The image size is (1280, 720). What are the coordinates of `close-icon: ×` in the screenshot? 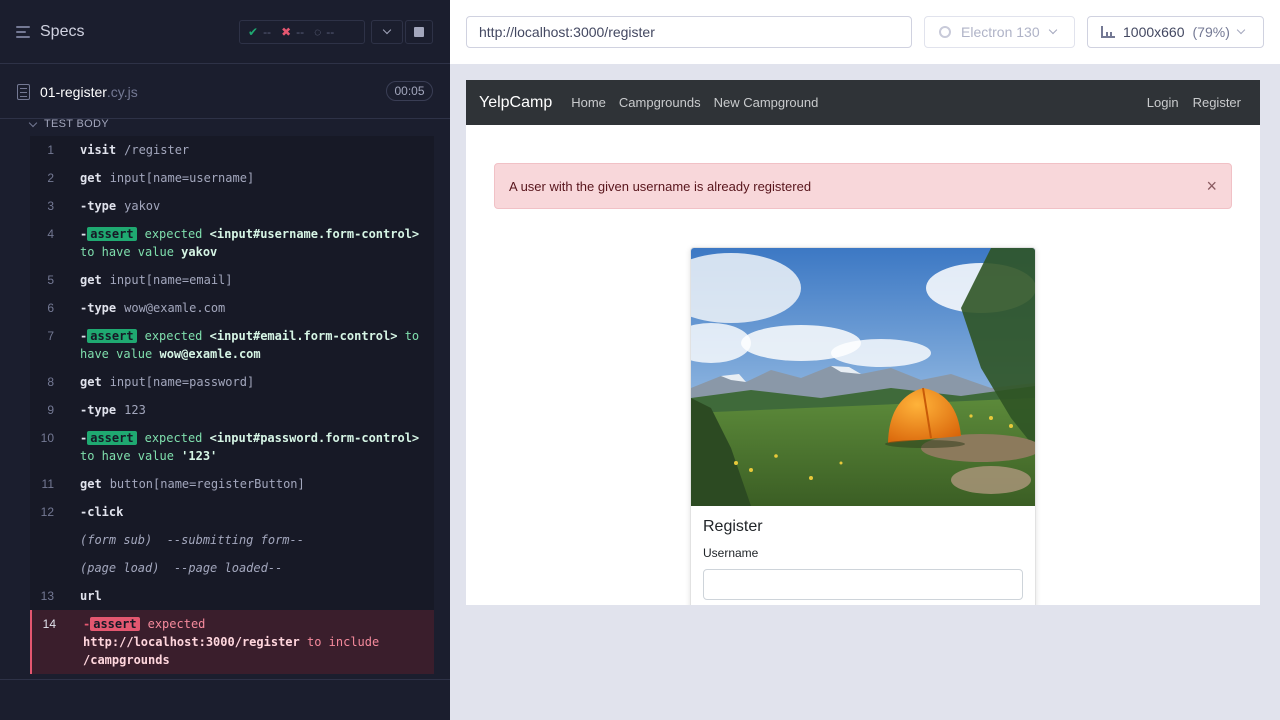 It's located at (1211, 186).